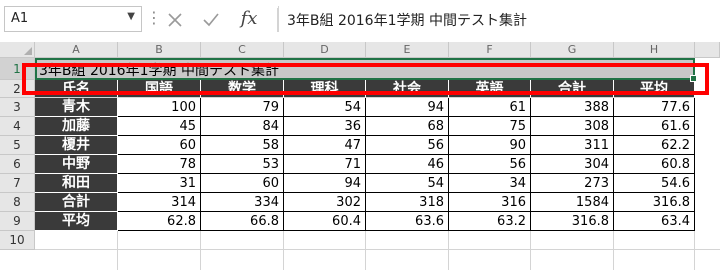 This screenshot has width=720, height=270. Describe the element at coordinates (159, 50) in the screenshot. I see `column-header-b: B` at that location.